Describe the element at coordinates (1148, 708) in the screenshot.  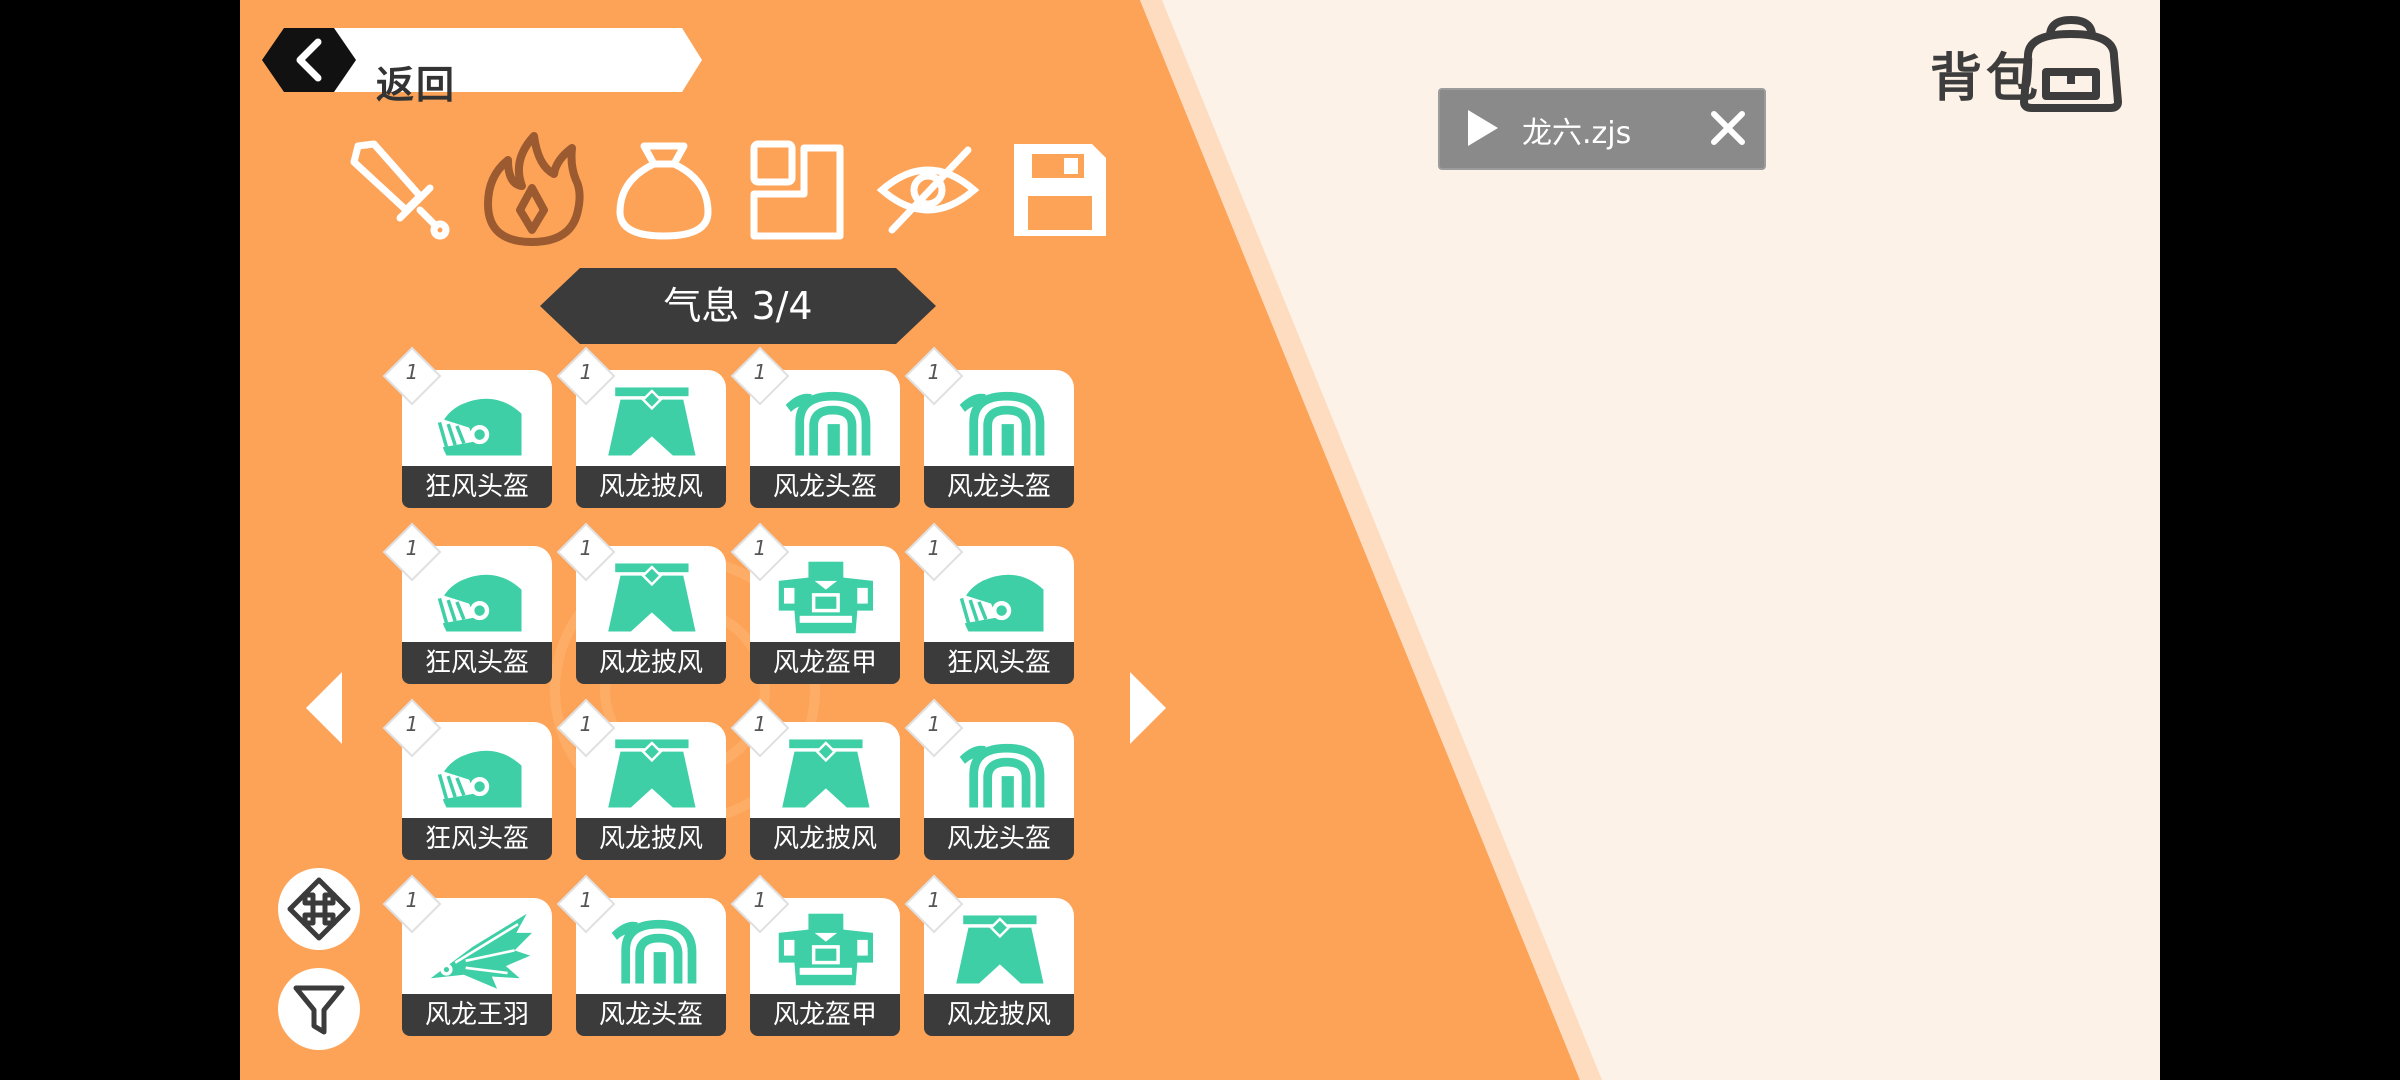
I see `next-page-arrow` at that location.